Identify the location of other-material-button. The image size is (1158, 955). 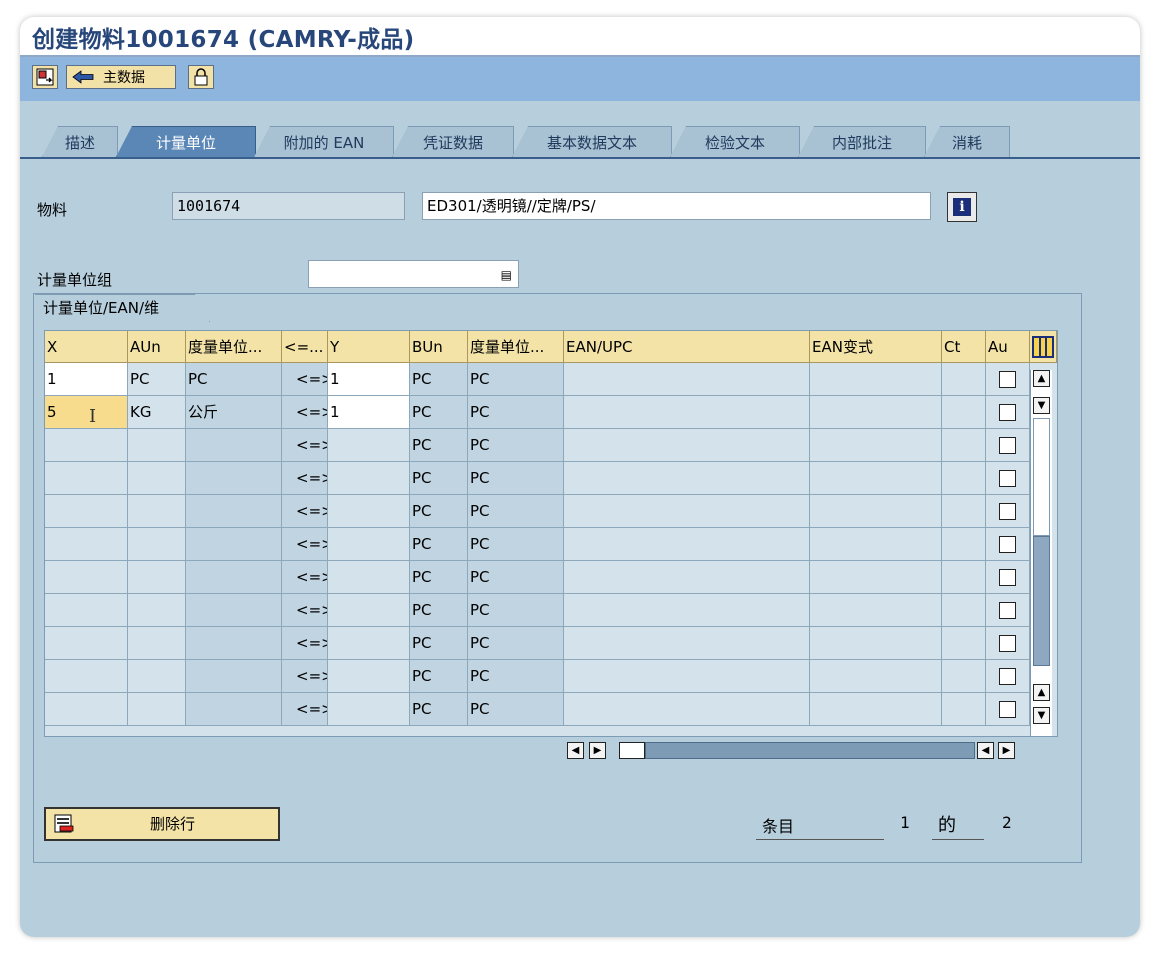
(45, 77).